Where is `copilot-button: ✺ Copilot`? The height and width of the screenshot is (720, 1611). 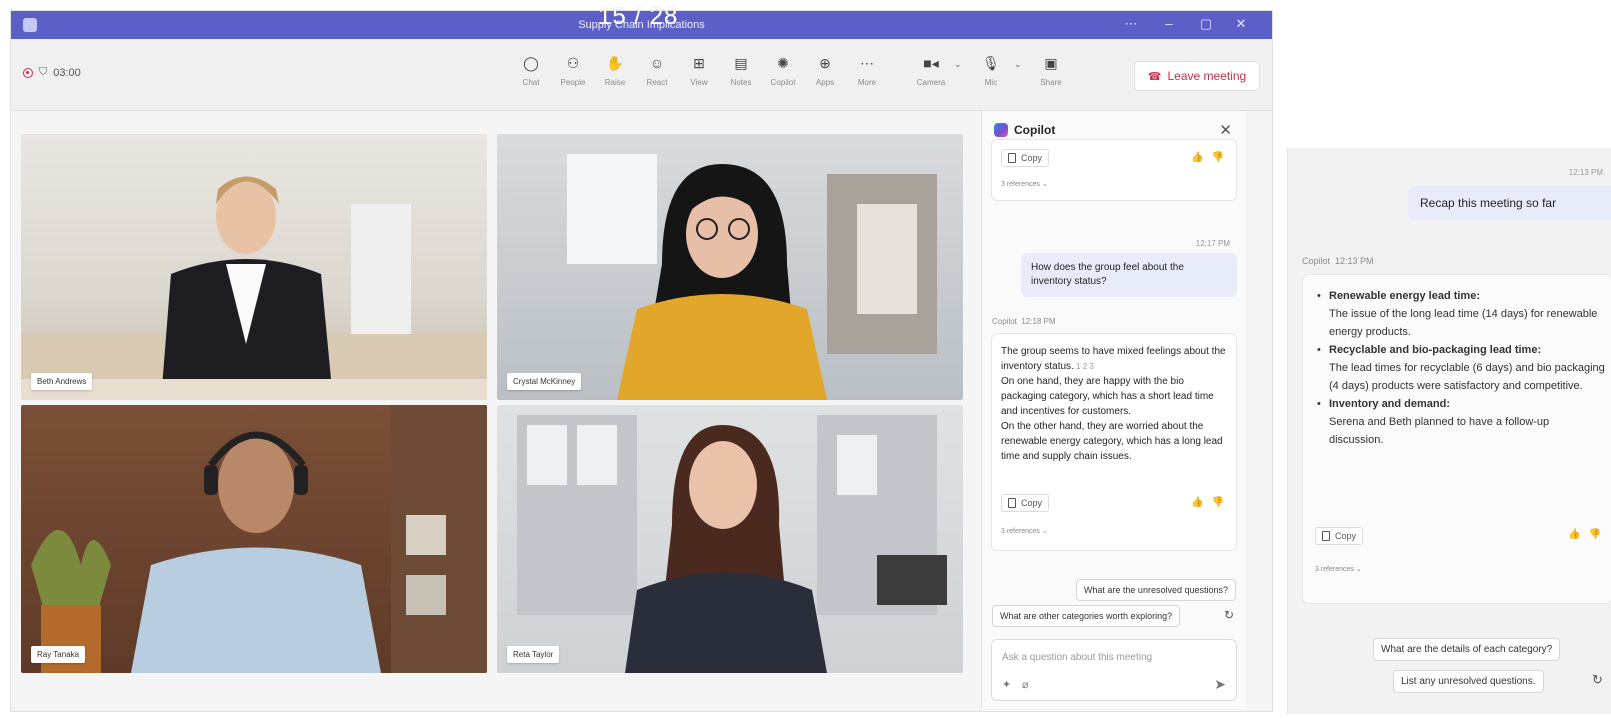 copilot-button: ✺ Copilot is located at coordinates (783, 70).